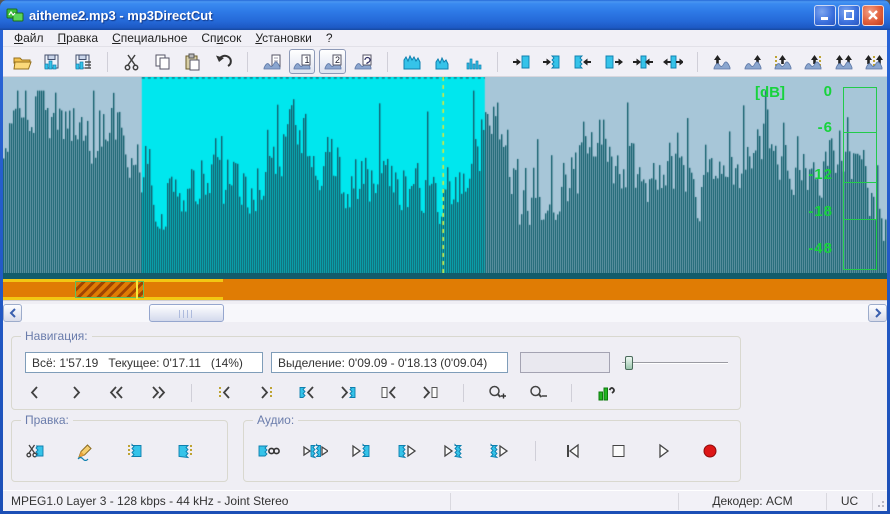  Describe the element at coordinates (873, 15) in the screenshot. I see `close-button` at that location.